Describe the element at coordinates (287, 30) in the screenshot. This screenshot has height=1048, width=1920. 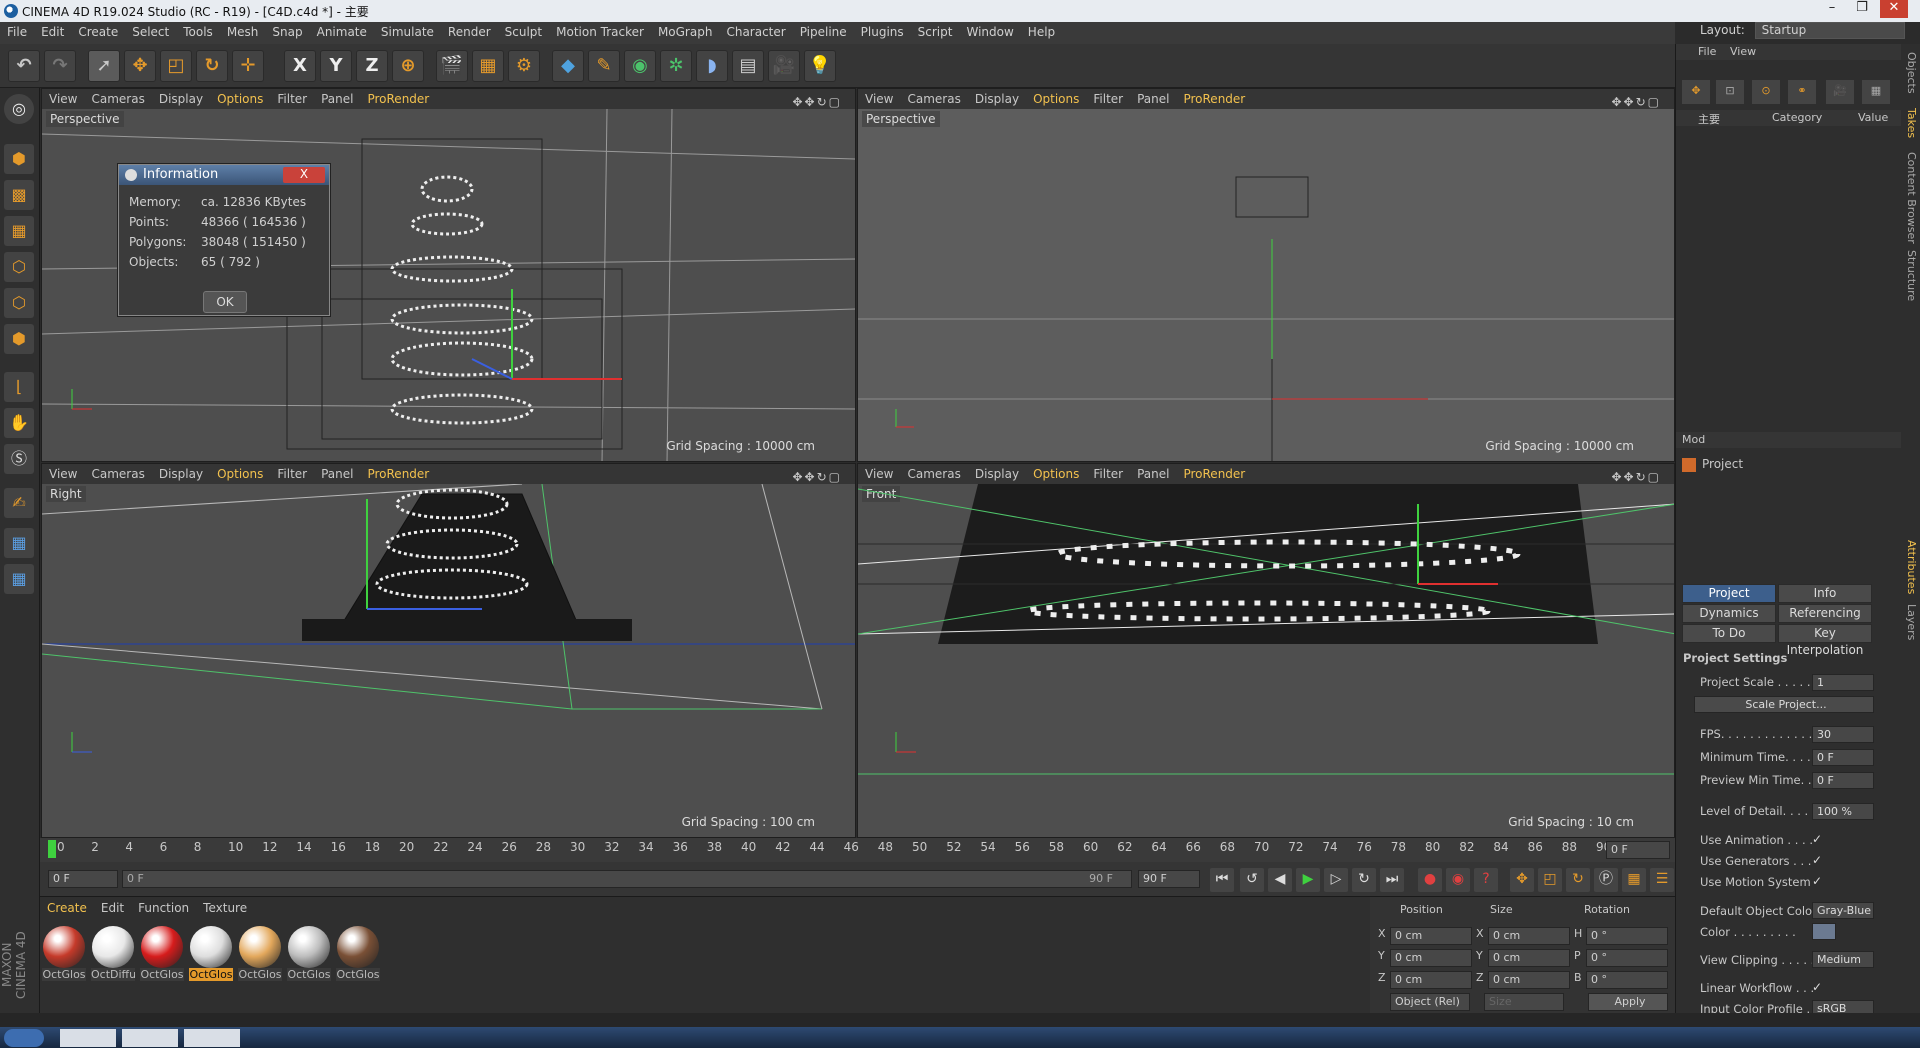
I see `menu-snap: Snap` at that location.